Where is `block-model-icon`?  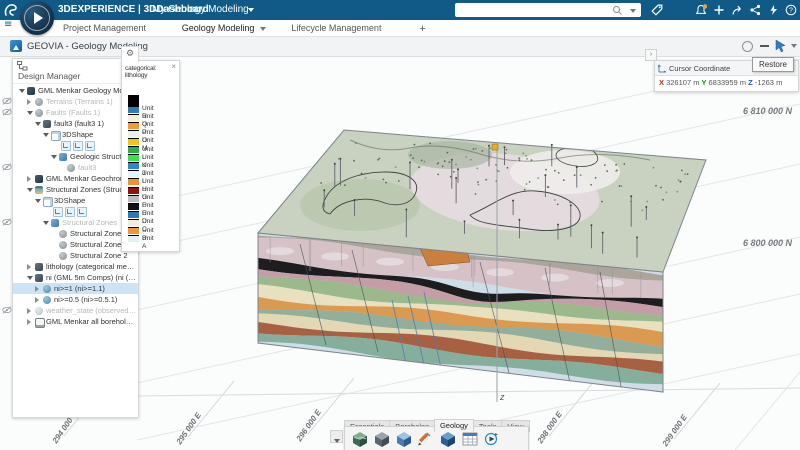
block-model-icon is located at coordinates (382, 439).